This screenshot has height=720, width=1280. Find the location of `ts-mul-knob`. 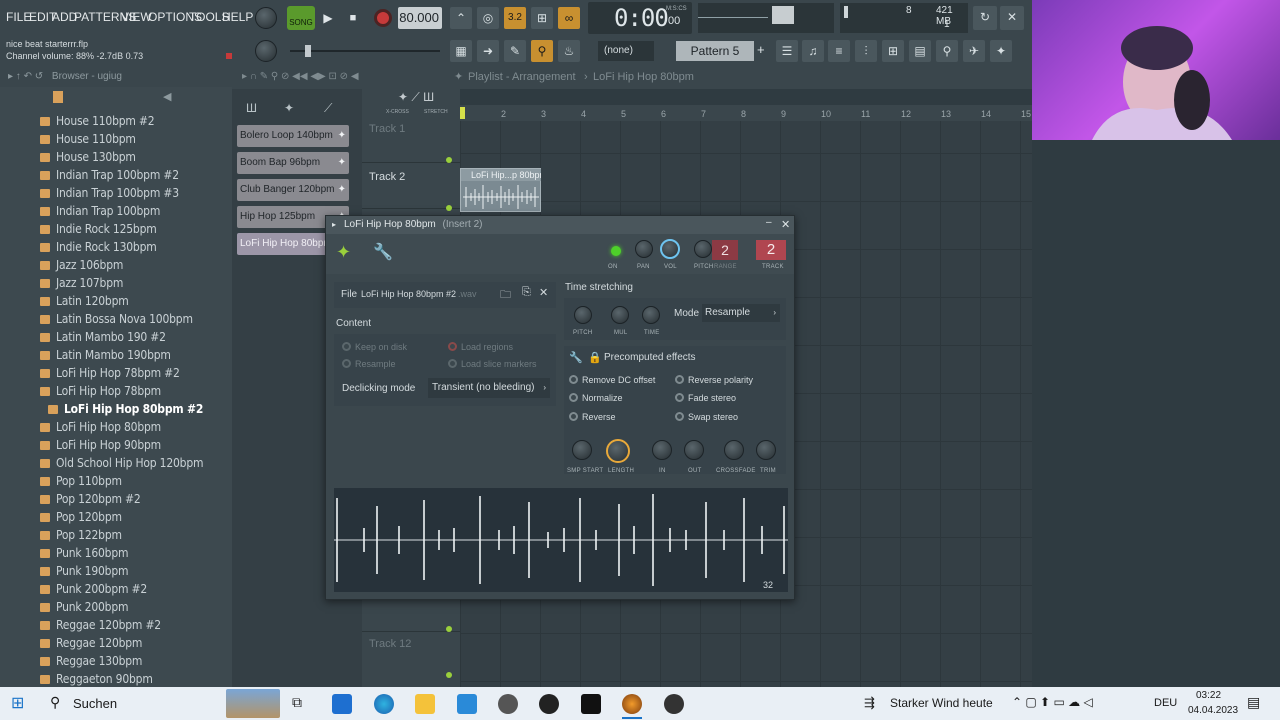

ts-mul-knob is located at coordinates (620, 315).